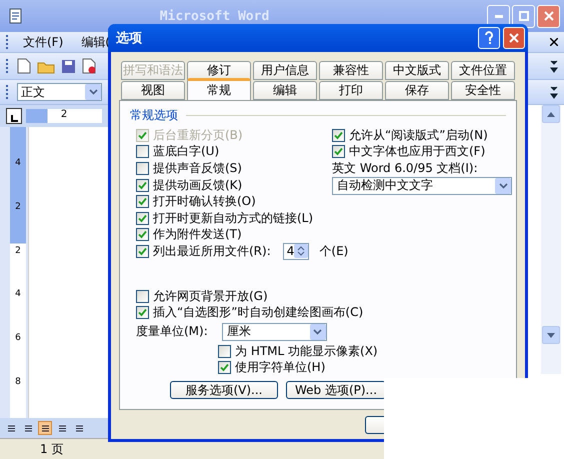  I want to click on tab: 中文版式, so click(417, 70).